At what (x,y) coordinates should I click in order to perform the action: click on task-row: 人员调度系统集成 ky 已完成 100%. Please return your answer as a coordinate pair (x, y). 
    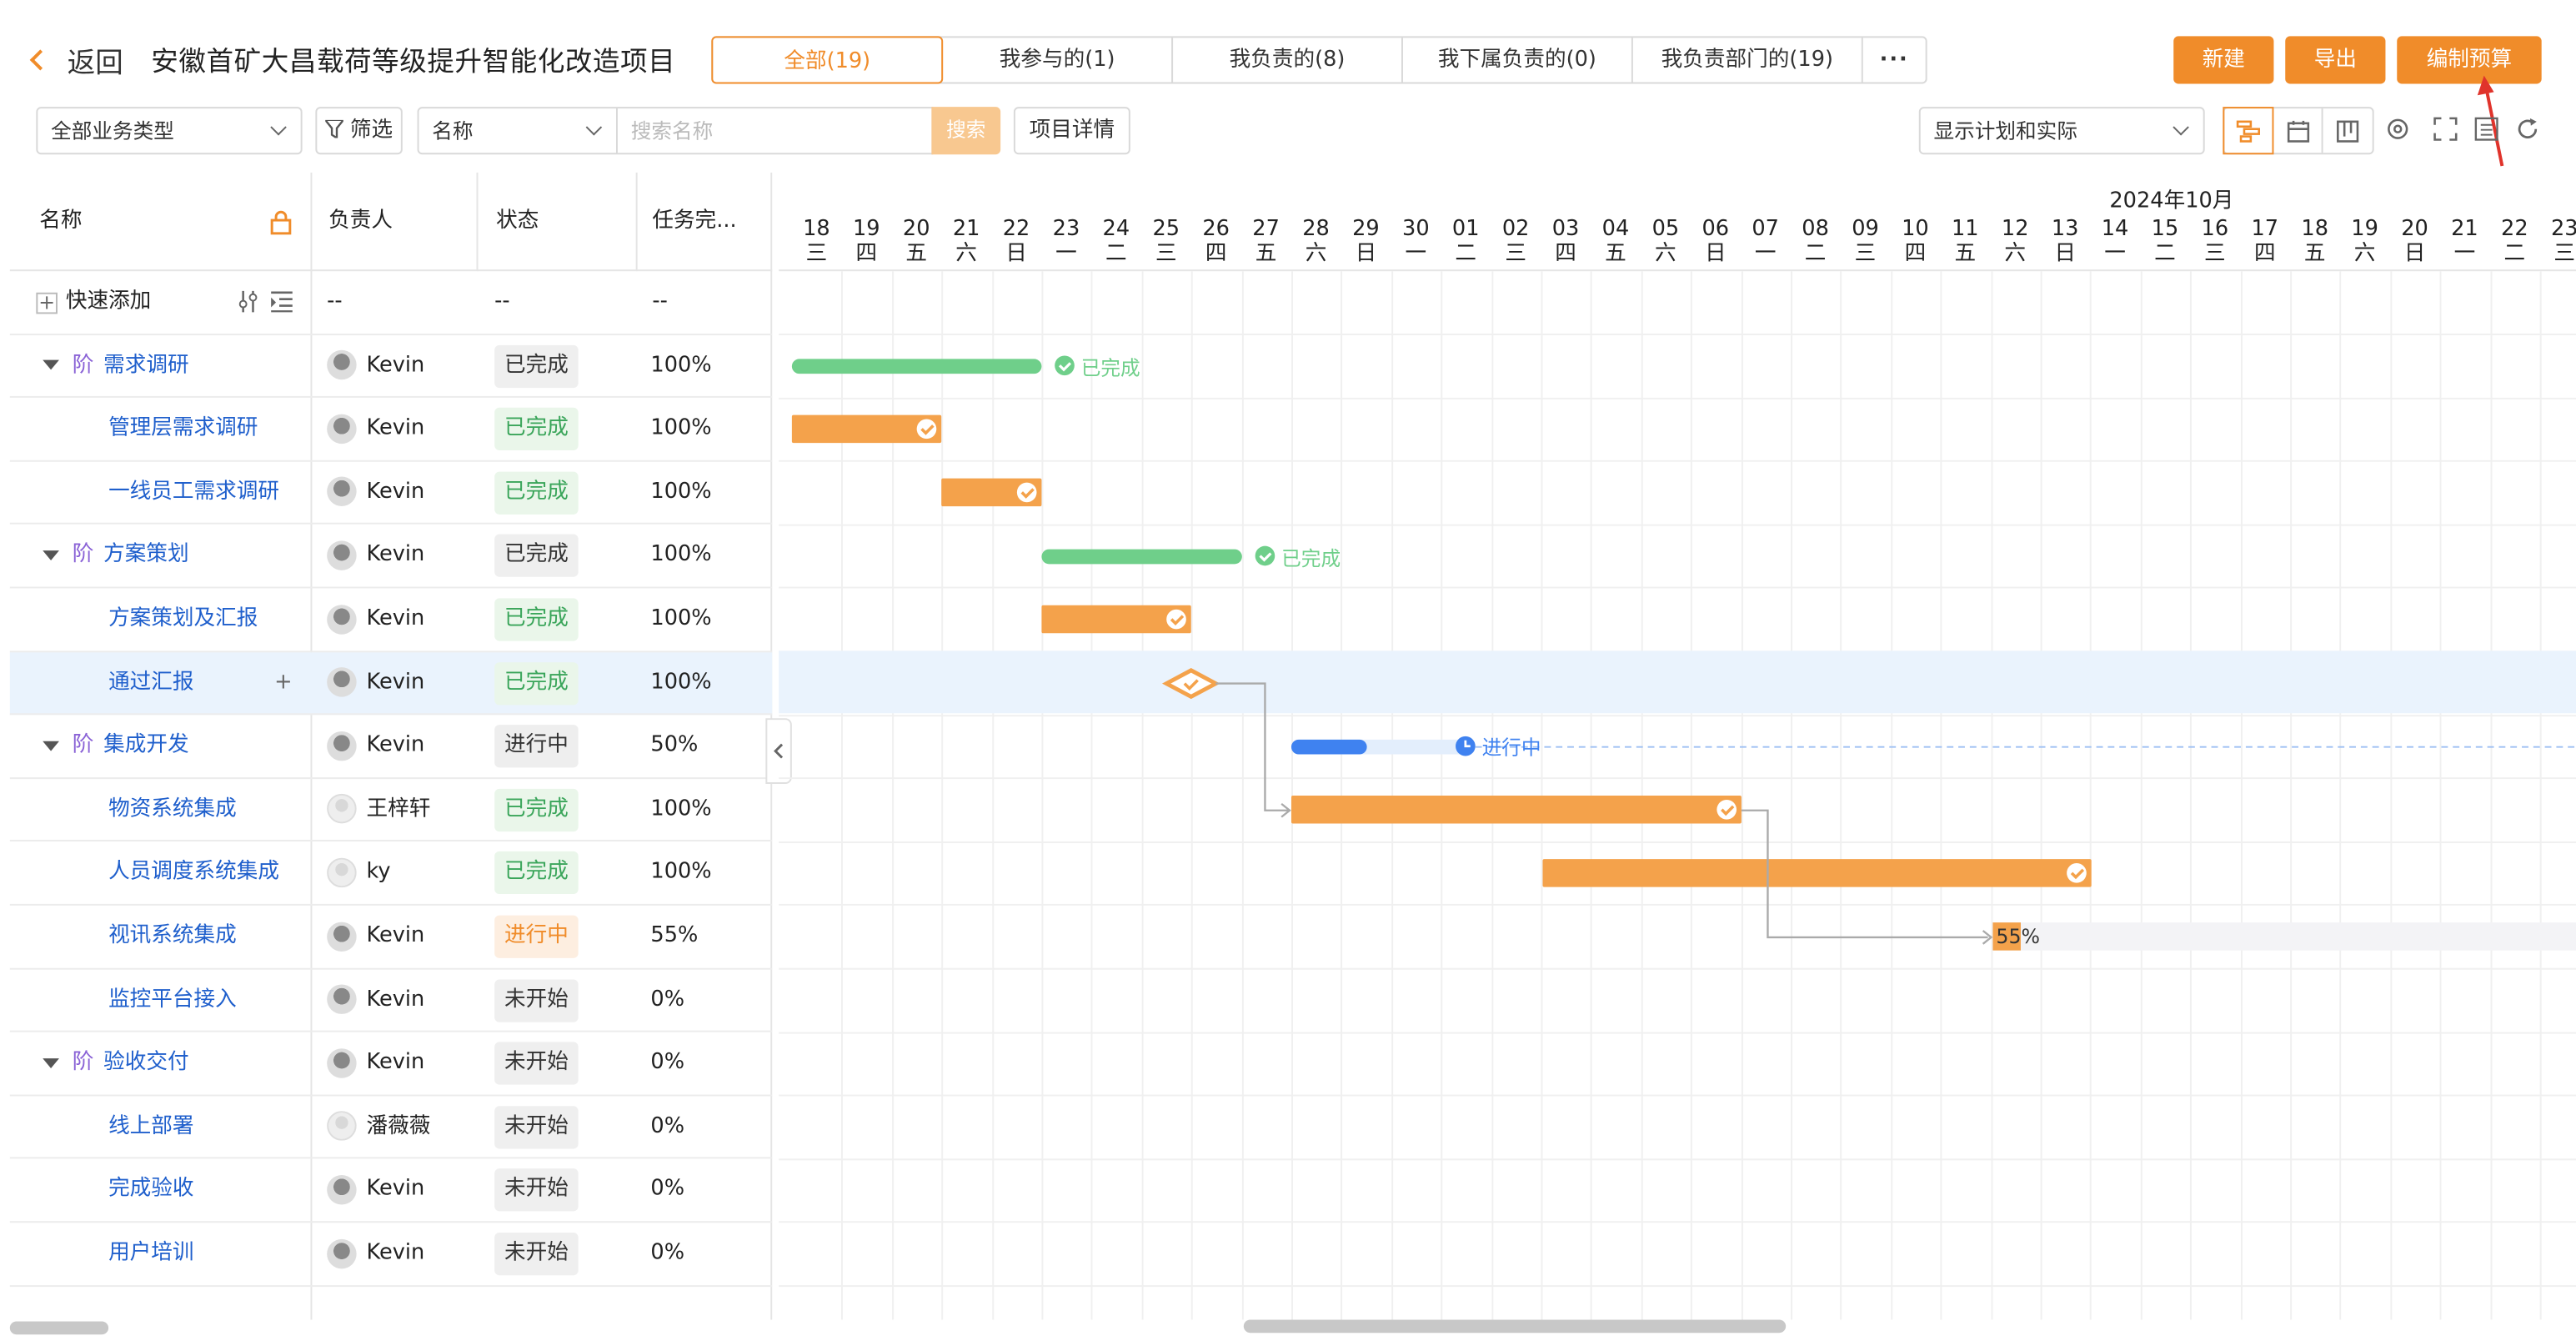
    Looking at the image, I should click on (391, 874).